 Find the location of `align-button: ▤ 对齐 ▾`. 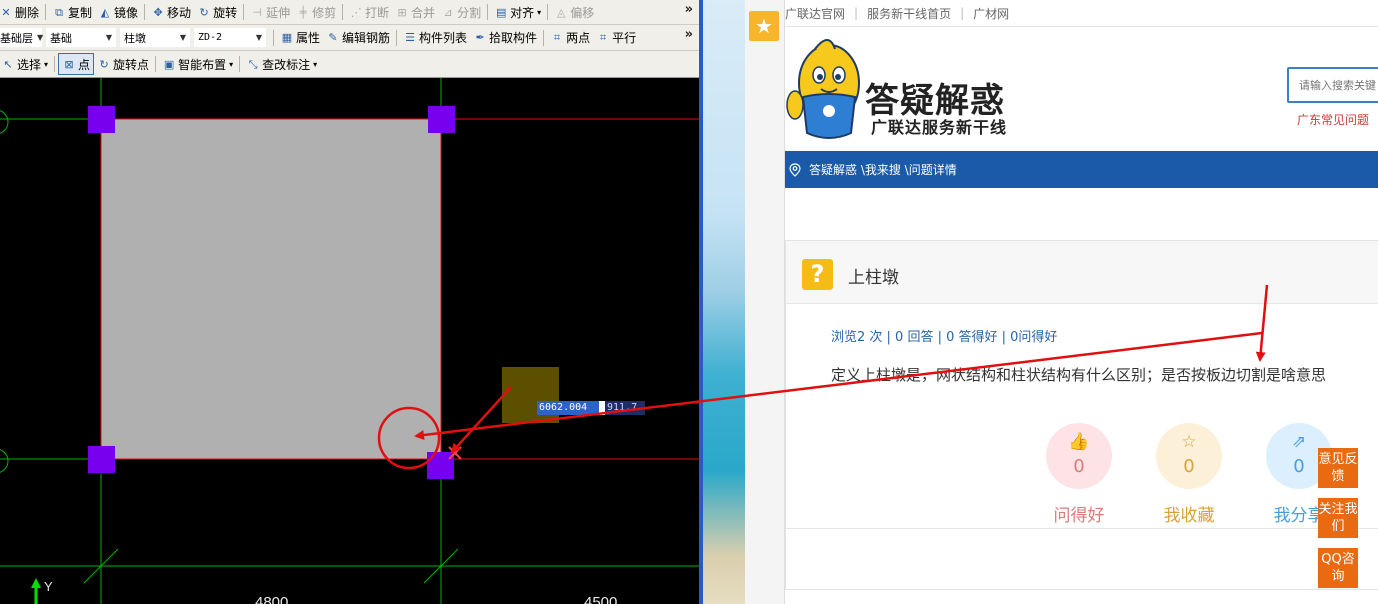

align-button: ▤ 对齐 ▾ is located at coordinates (517, 12).